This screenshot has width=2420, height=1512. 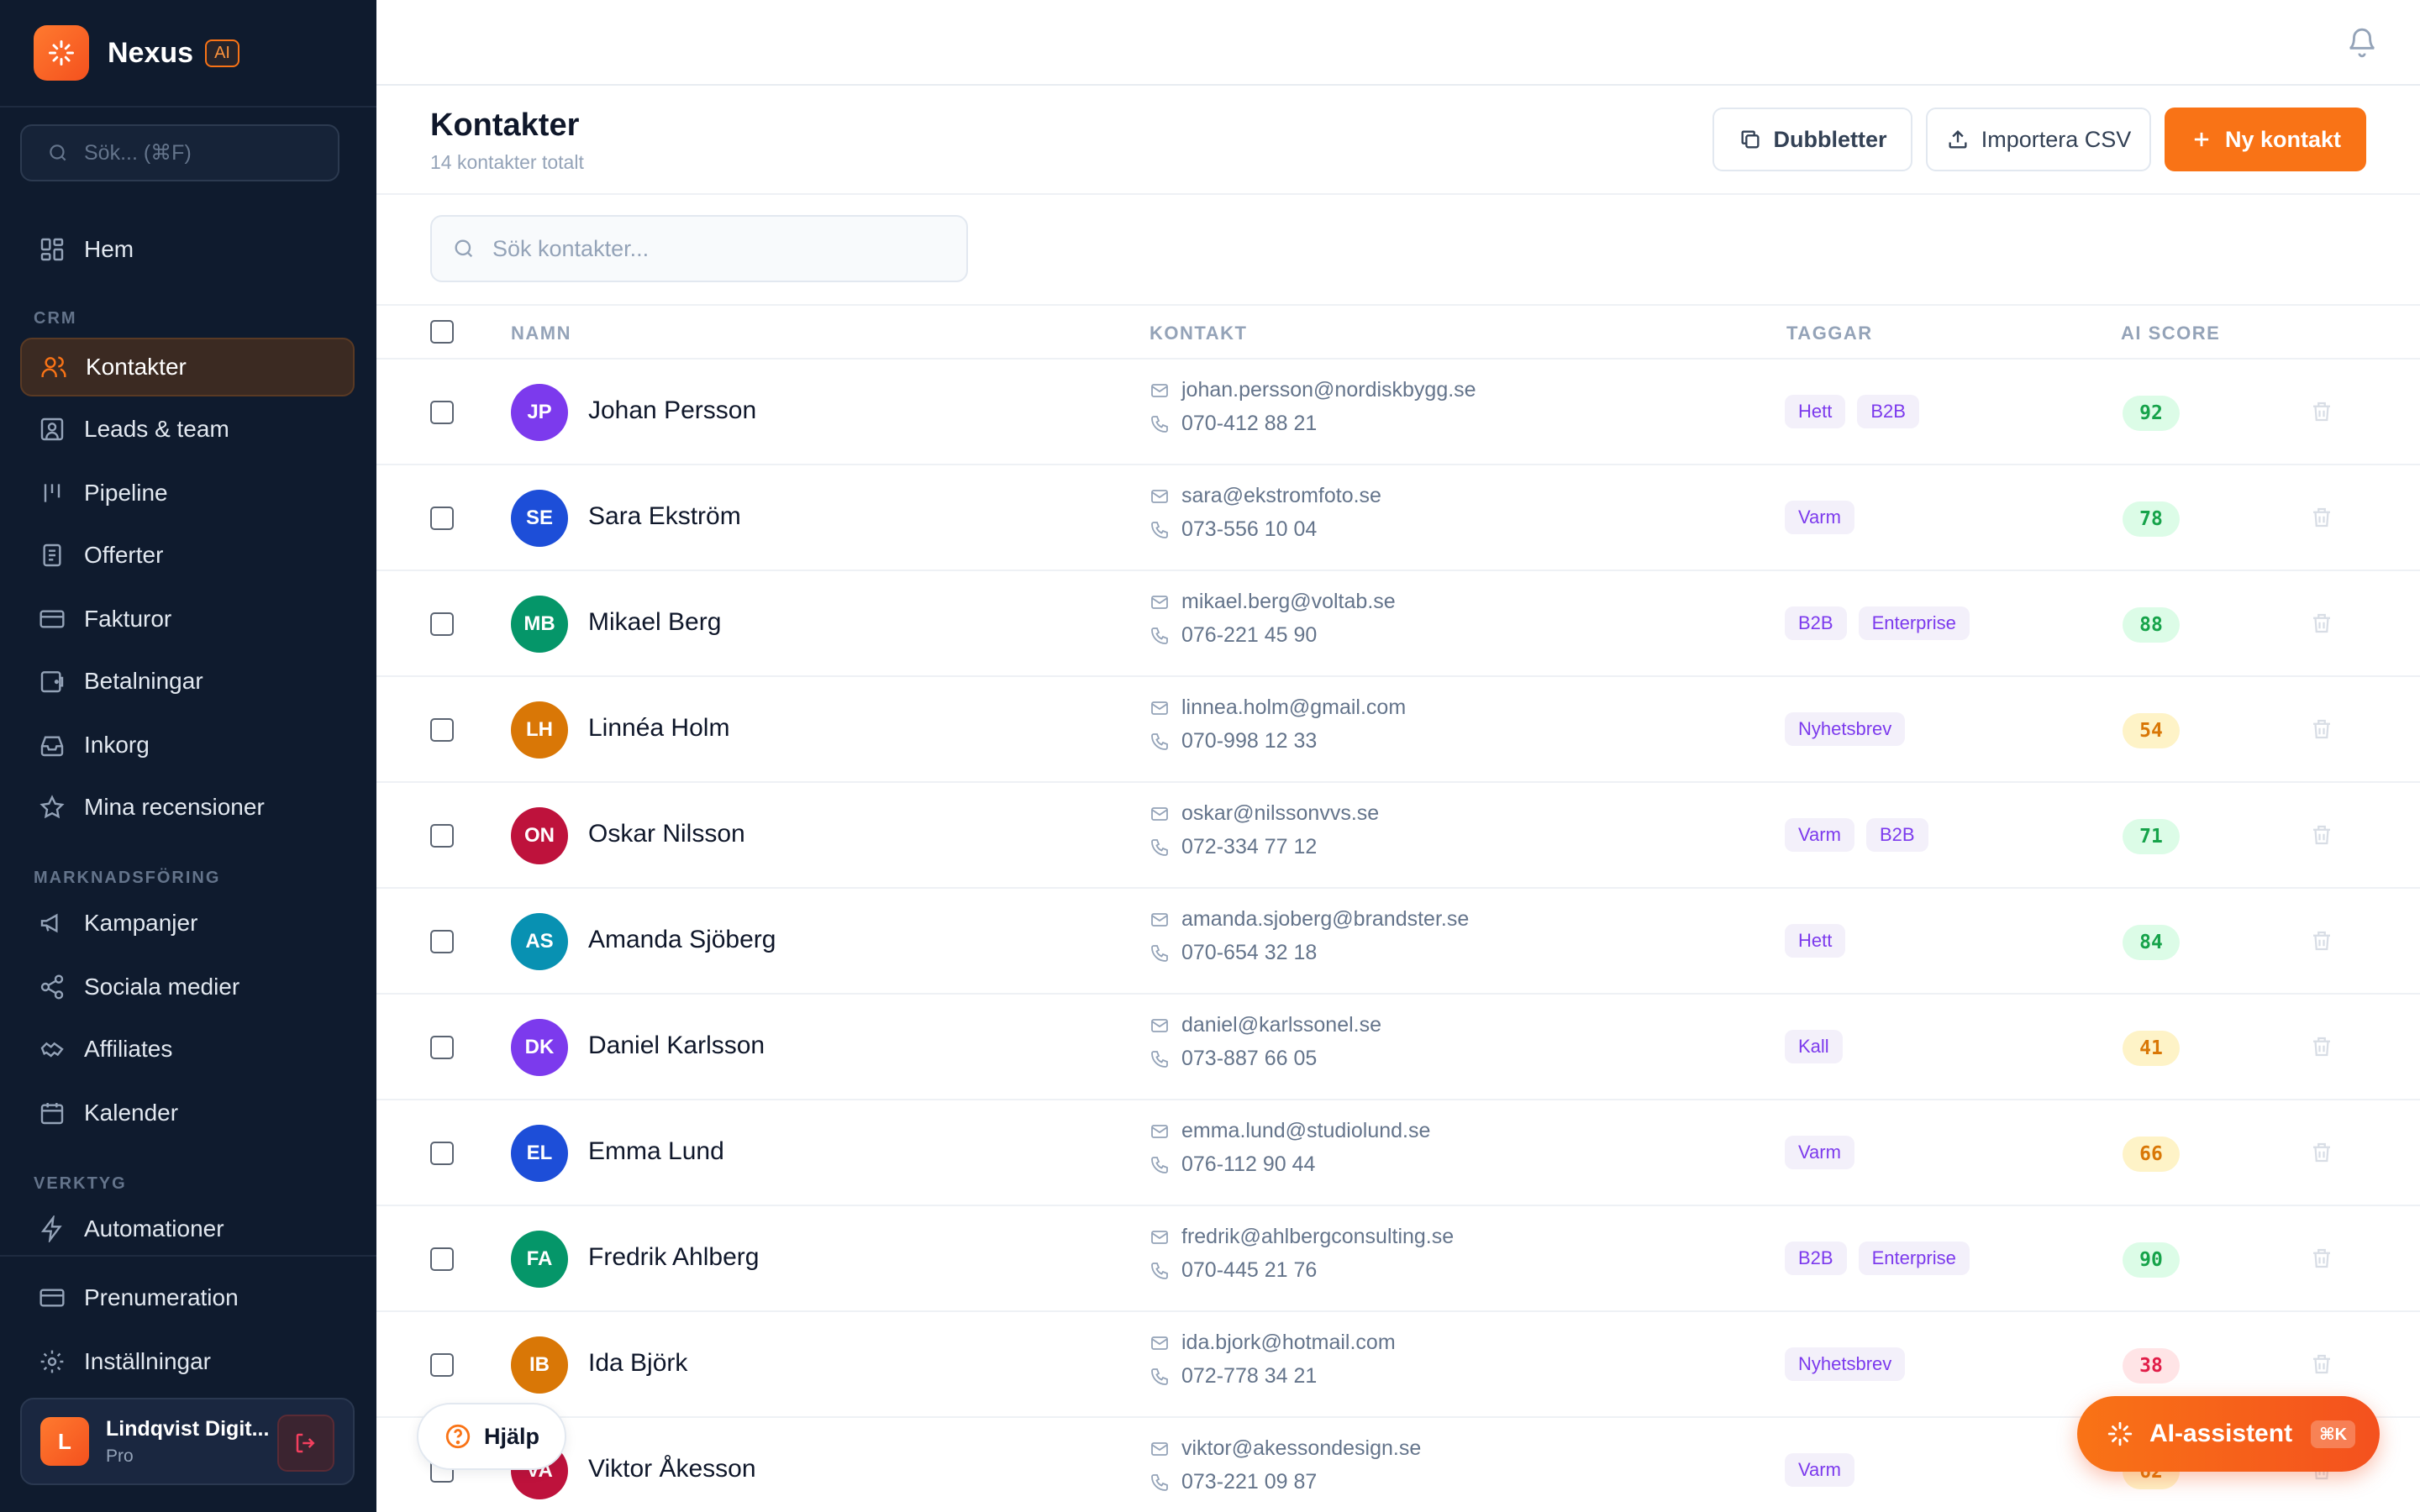 What do you see at coordinates (1264, 813) in the screenshot?
I see `contact-email: oskar@nilssonvvs.se` at bounding box center [1264, 813].